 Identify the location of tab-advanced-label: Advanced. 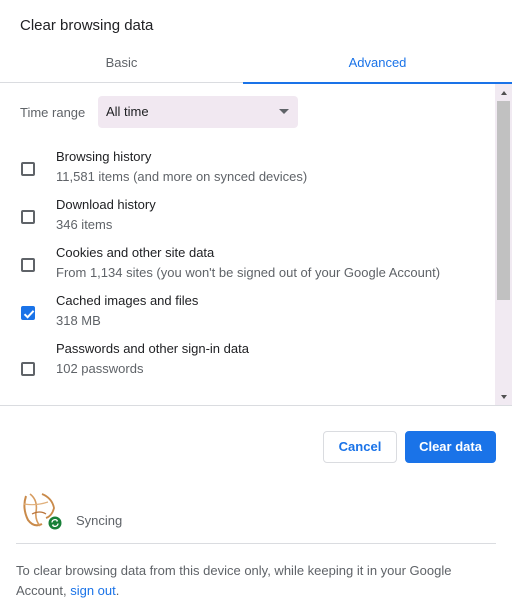
(377, 62).